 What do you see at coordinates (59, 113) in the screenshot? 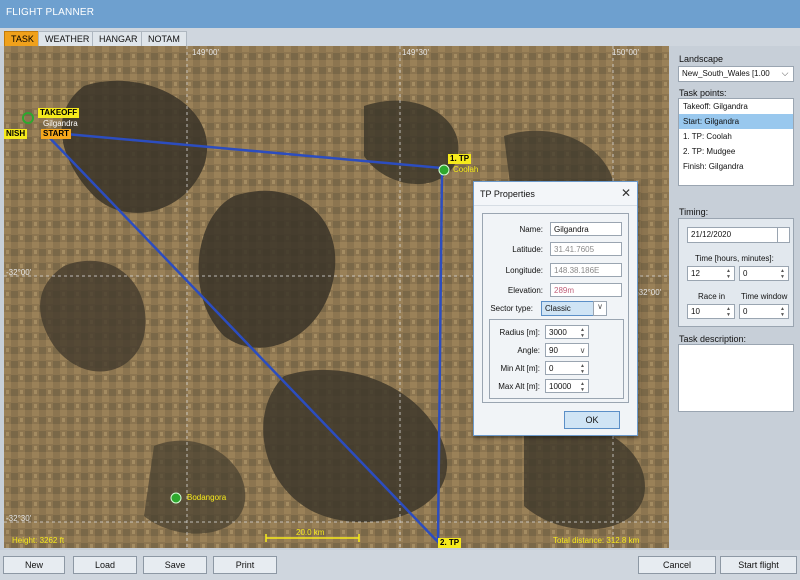
I see `takeoff-label: TAKEOFF` at bounding box center [59, 113].